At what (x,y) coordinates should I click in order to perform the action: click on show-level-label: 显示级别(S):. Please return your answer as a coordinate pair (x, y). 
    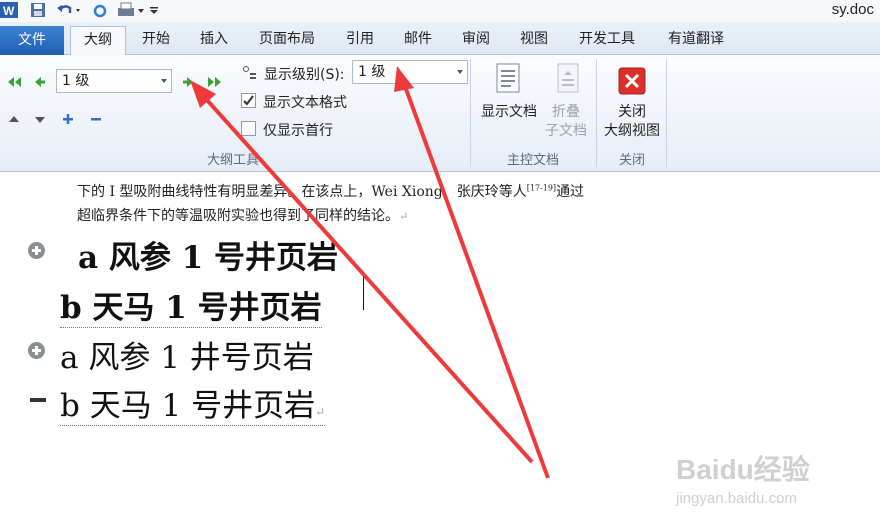
    Looking at the image, I should click on (304, 75).